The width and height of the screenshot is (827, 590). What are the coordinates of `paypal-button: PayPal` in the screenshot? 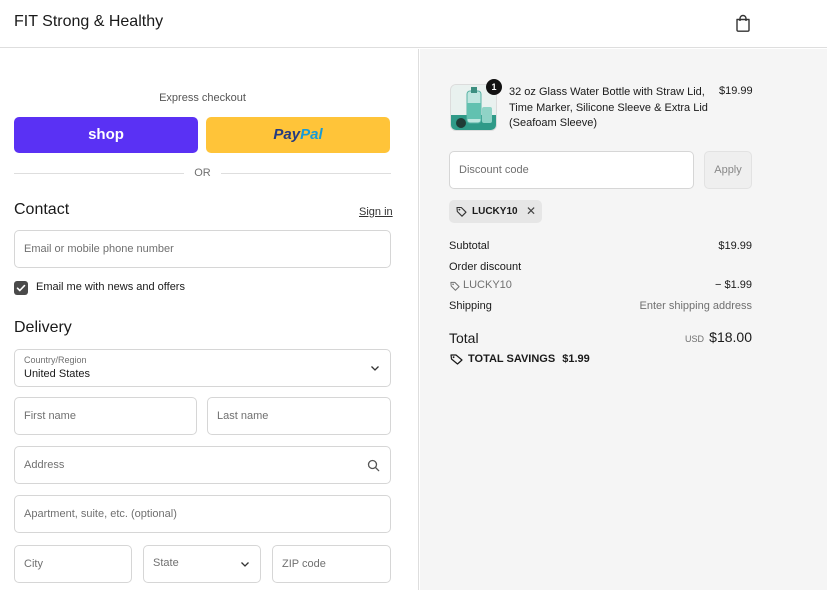 It's located at (298, 135).